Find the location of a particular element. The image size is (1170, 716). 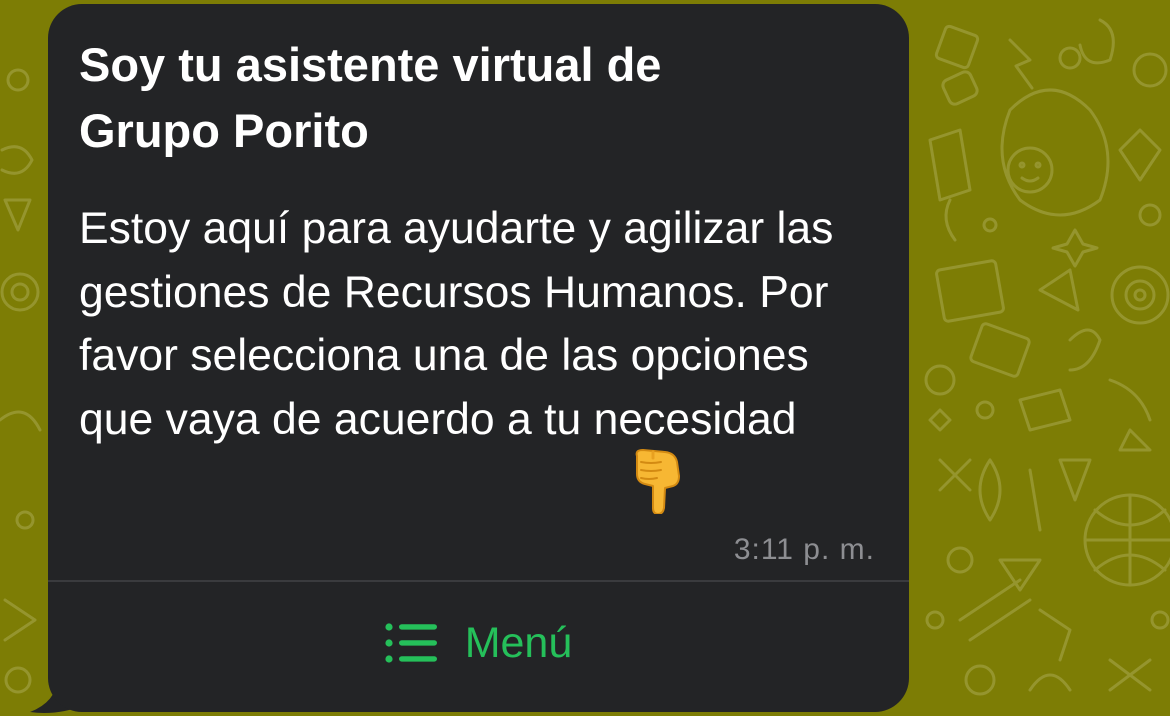

message-timestamp: 3:11 p. m. is located at coordinates (804, 549).